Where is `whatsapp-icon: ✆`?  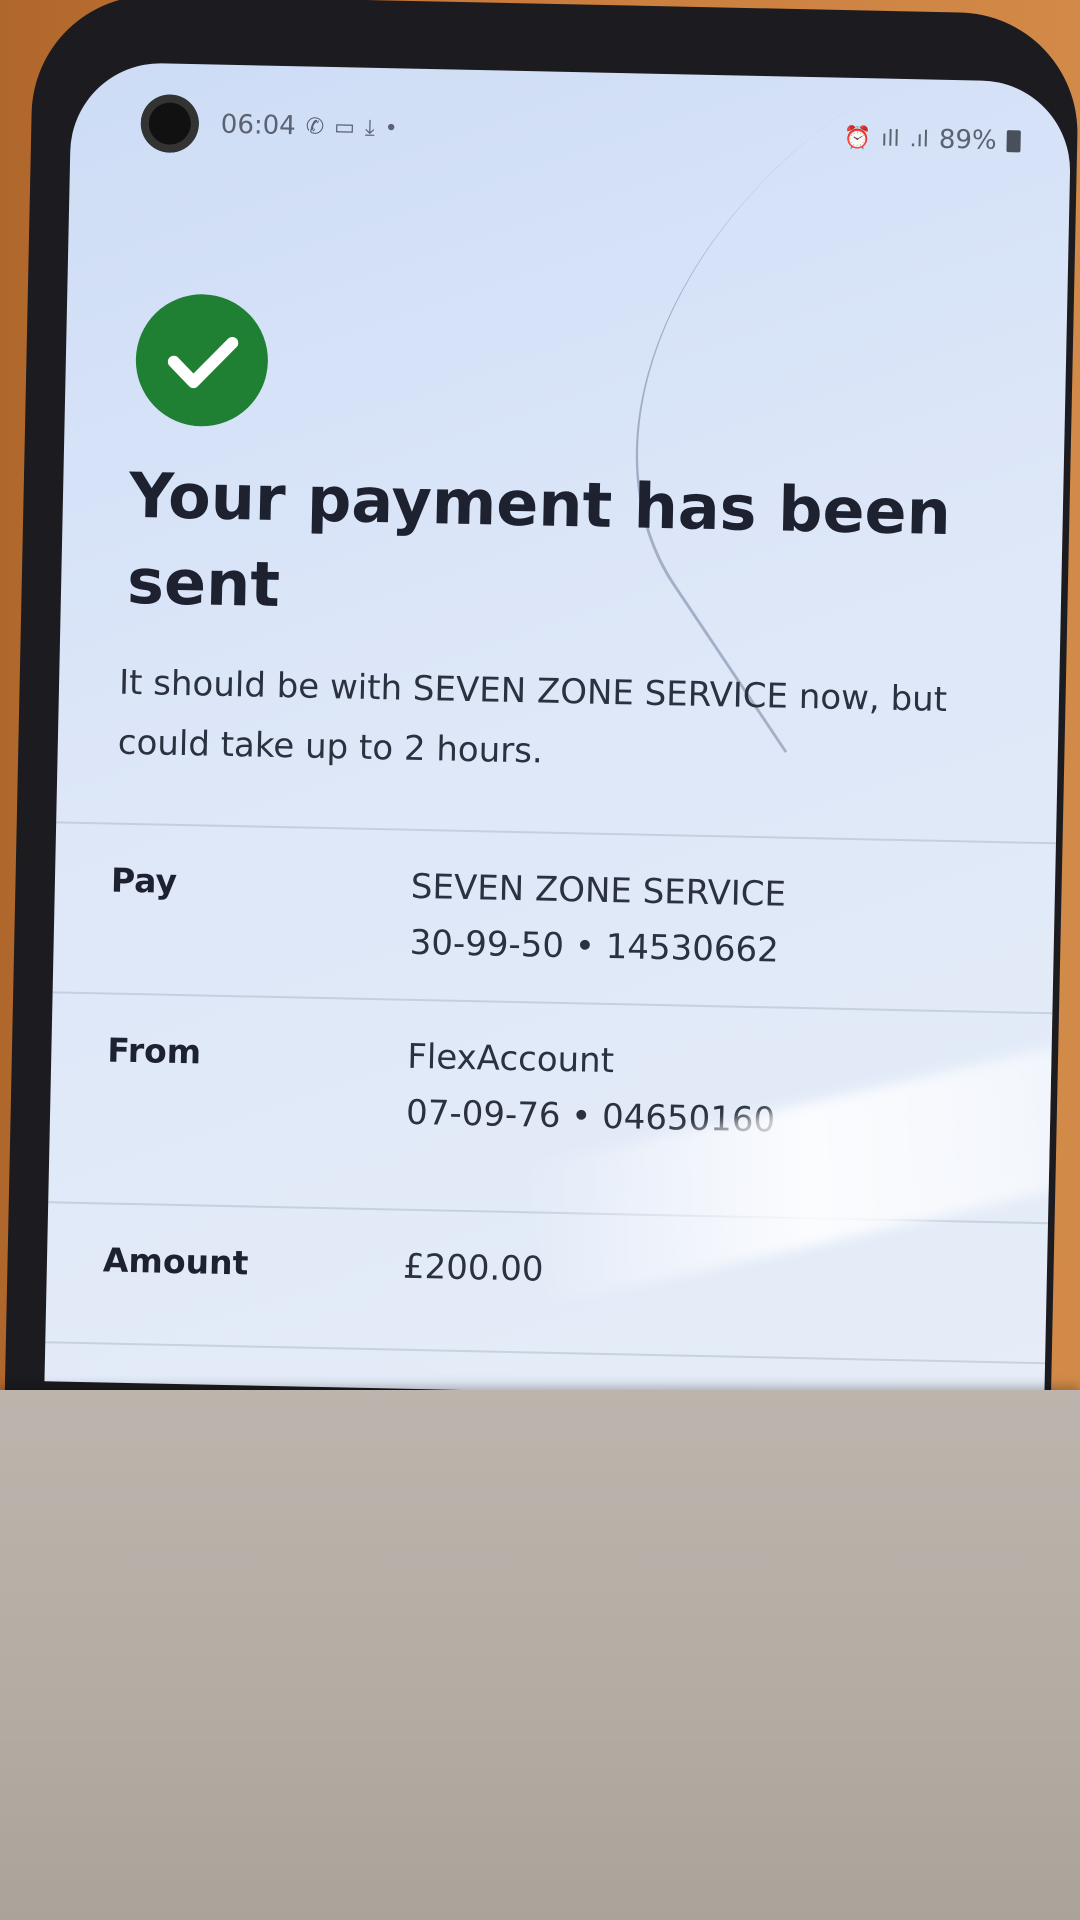 whatsapp-icon: ✆ is located at coordinates (315, 126).